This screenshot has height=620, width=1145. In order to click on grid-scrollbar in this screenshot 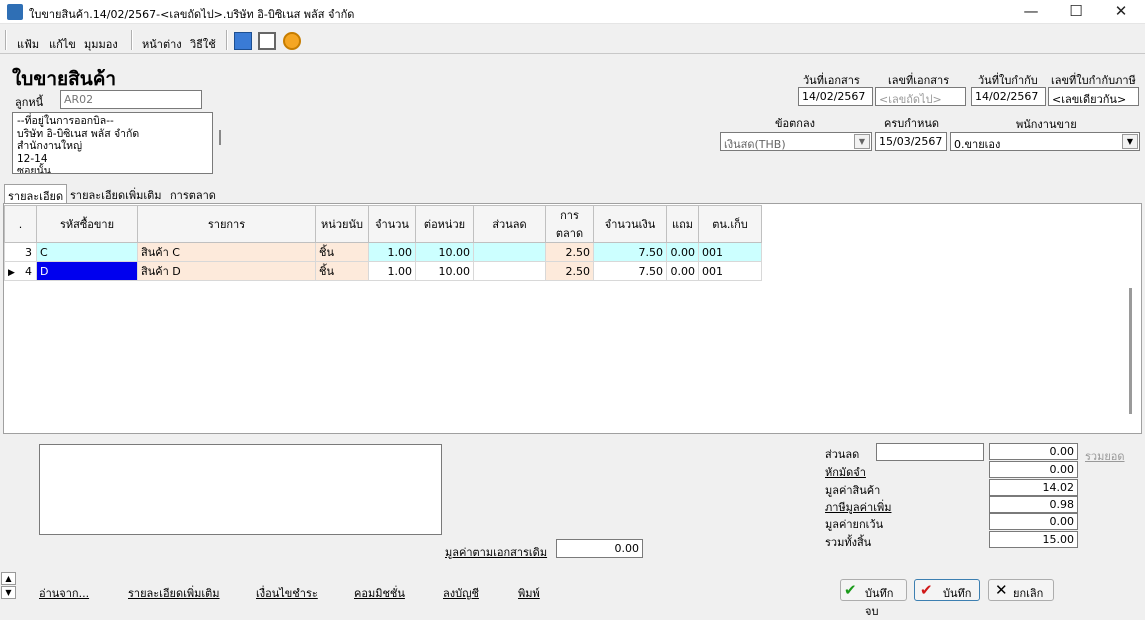, I will do `click(1130, 351)`.